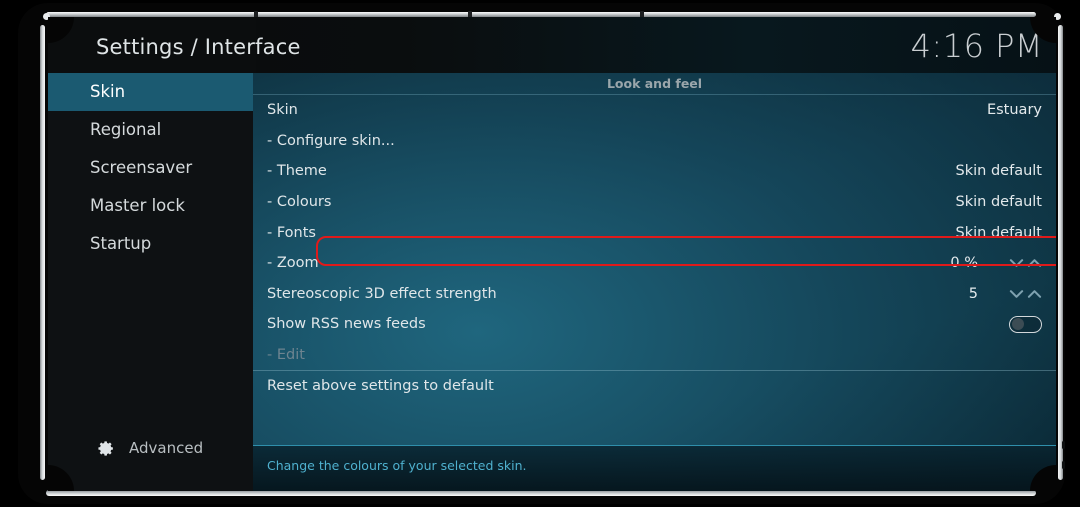  Describe the element at coordinates (973, 293) in the screenshot. I see `setting-value: 5` at that location.